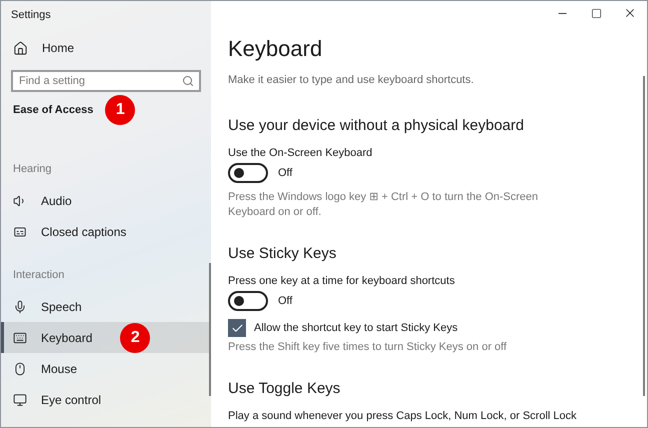 This screenshot has height=428, width=648. Describe the element at coordinates (106, 200) in the screenshot. I see `nav-item: Audio` at that location.